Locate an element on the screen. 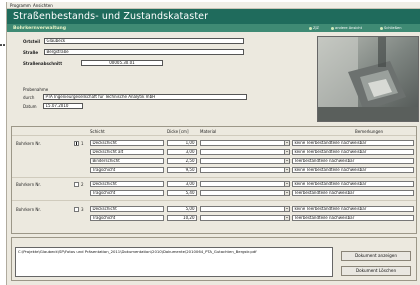  probenahme-label: Probenahme is located at coordinates (36, 89).